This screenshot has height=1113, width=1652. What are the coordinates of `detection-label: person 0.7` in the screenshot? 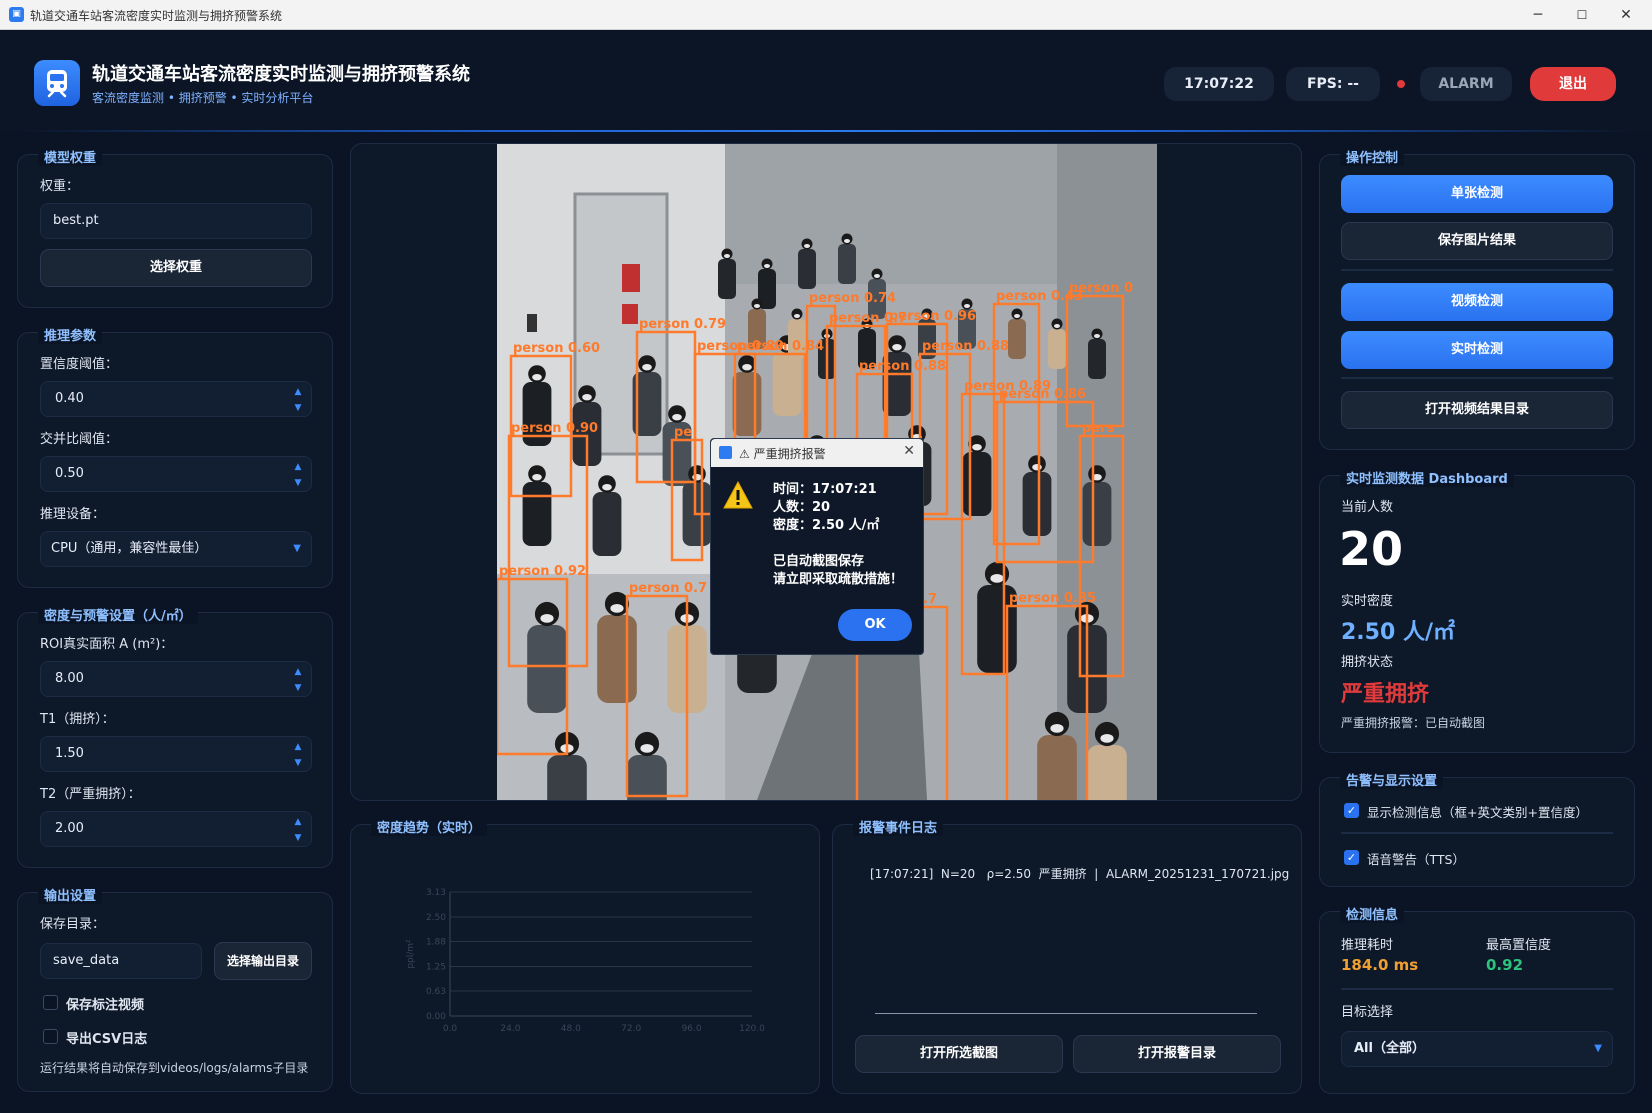 It's located at (668, 588).